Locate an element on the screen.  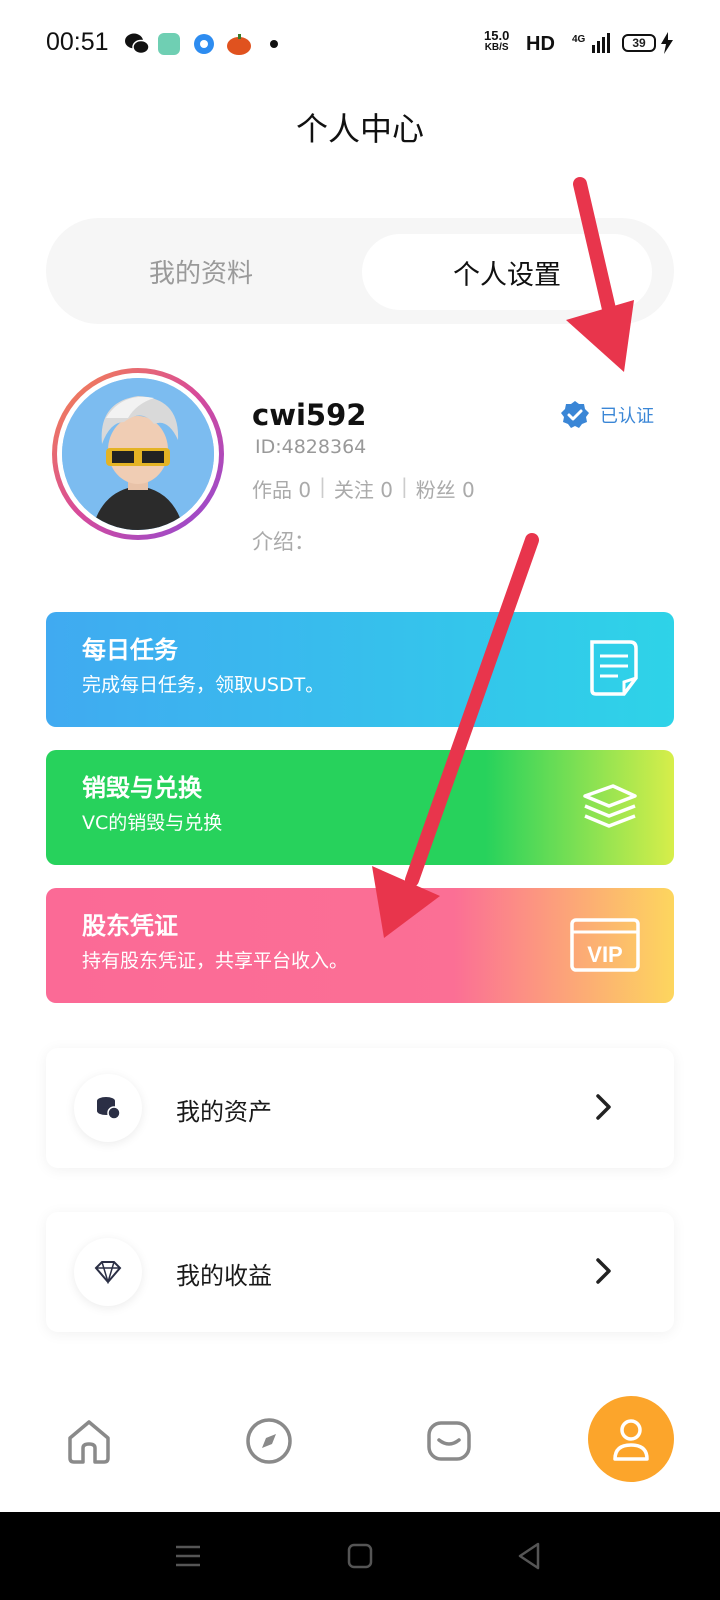
verified-badge: 已认证 is located at coordinates (607, 415).